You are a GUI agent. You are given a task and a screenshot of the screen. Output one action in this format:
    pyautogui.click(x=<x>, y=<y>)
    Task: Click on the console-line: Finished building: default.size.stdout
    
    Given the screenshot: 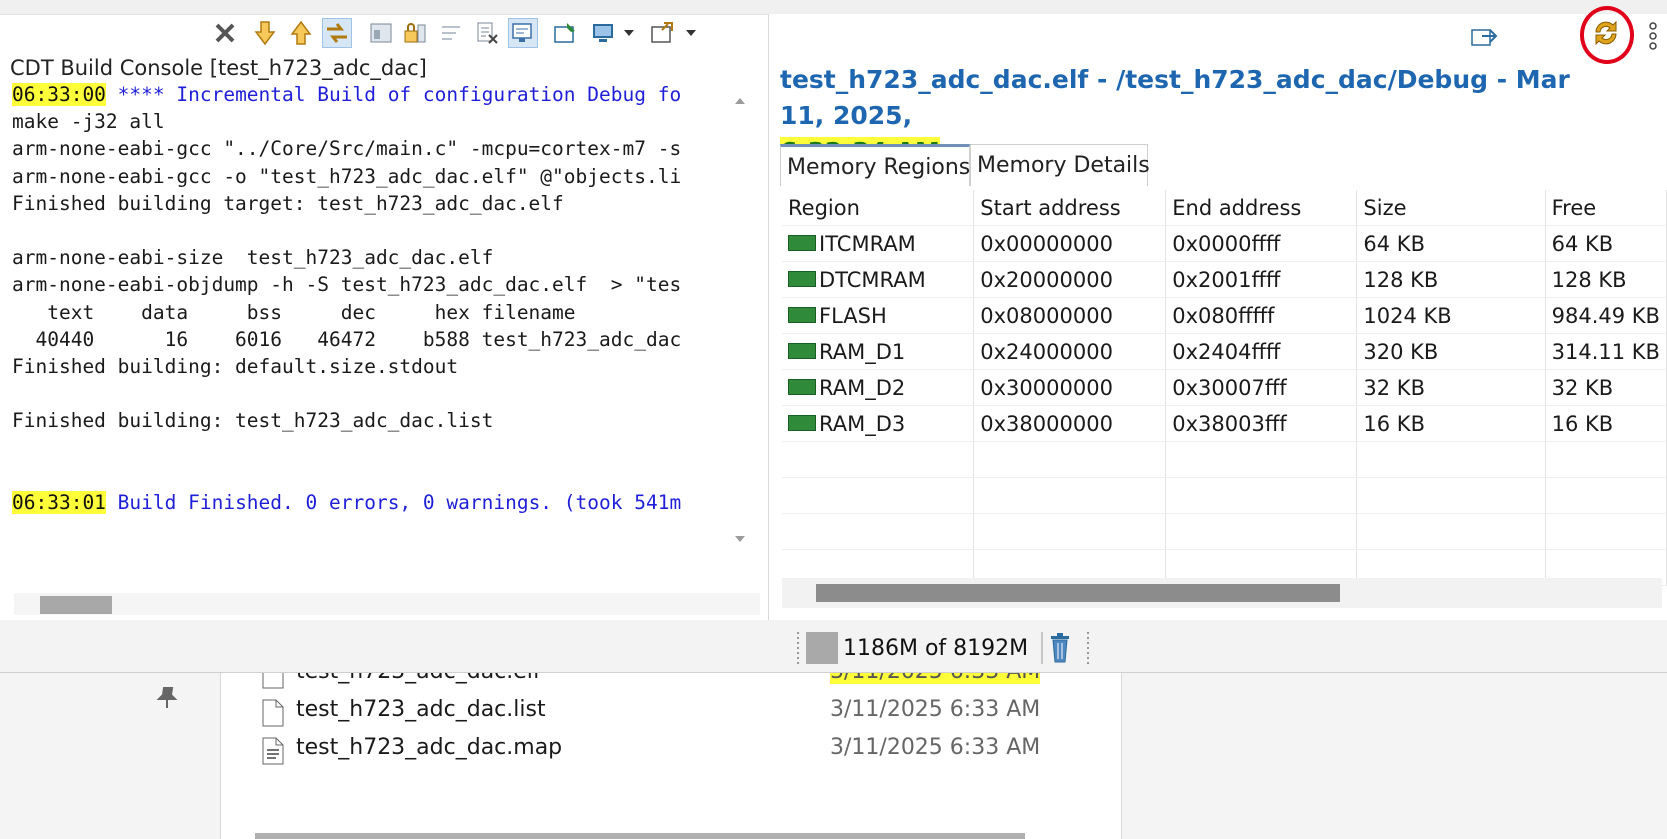 What is the action you would take?
    pyautogui.click(x=235, y=367)
    